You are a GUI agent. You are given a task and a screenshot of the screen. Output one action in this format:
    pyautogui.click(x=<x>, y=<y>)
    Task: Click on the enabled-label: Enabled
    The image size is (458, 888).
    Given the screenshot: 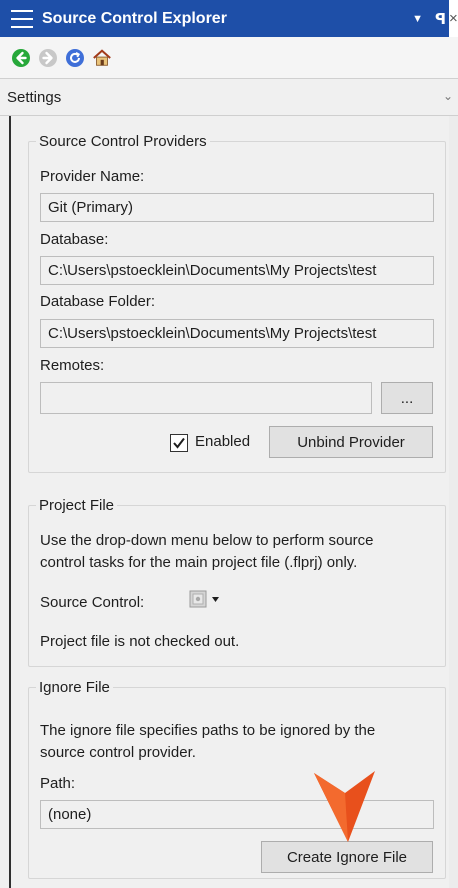 What is the action you would take?
    pyautogui.click(x=223, y=441)
    